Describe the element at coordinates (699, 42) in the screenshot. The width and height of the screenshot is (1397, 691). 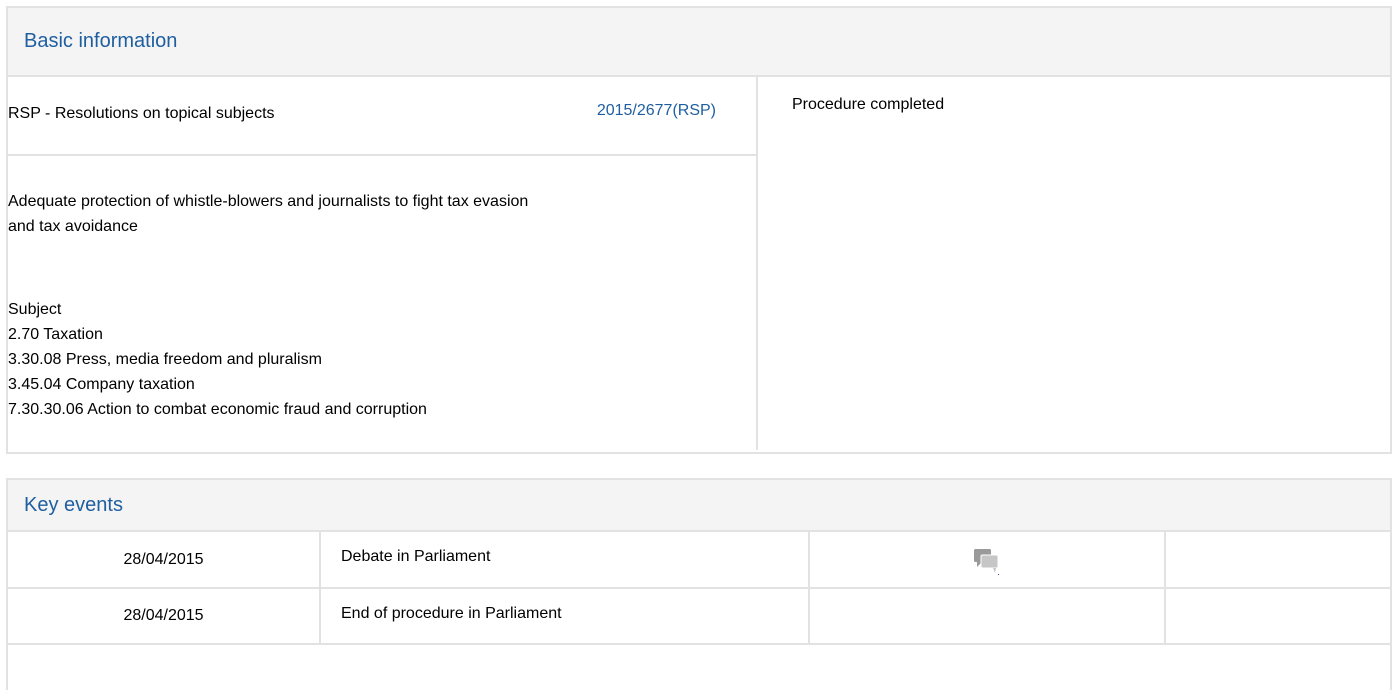
I see `basic-information-header: Basic information` at that location.